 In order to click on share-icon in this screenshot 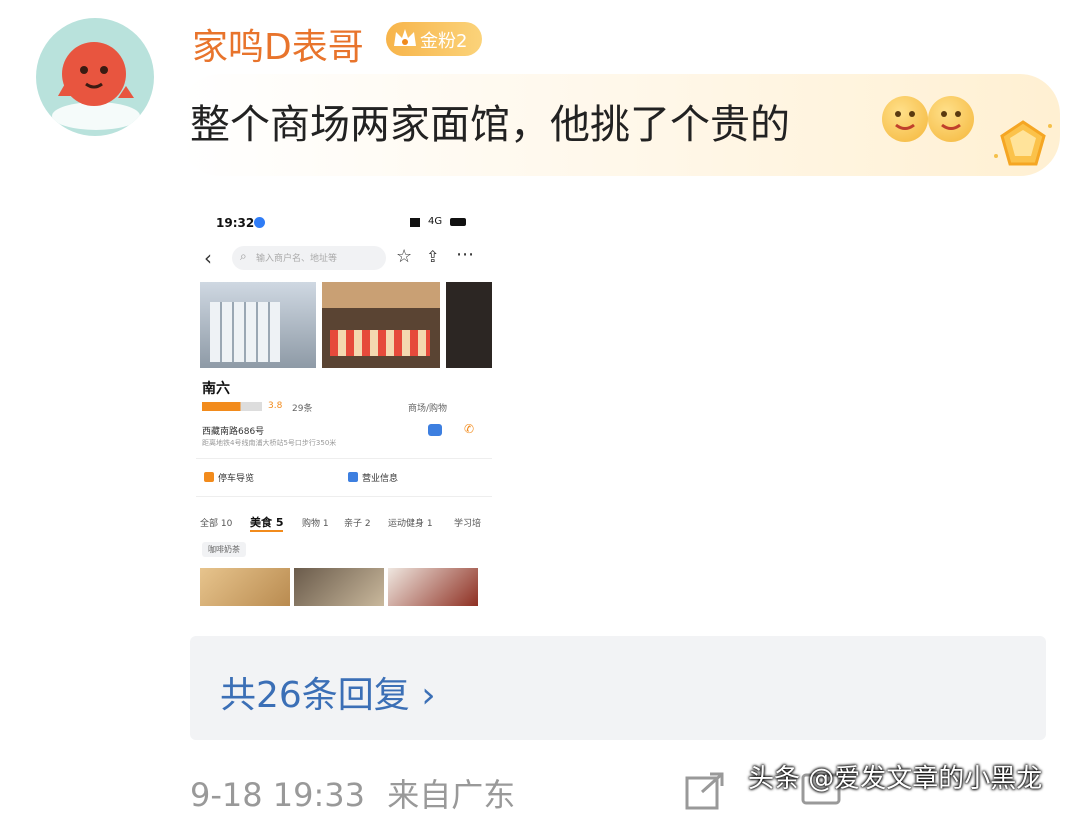, I will do `click(706, 790)`.